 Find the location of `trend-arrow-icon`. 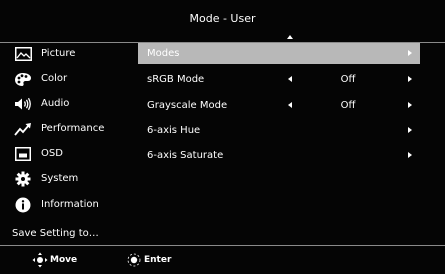

trend-arrow-icon is located at coordinates (23, 129).